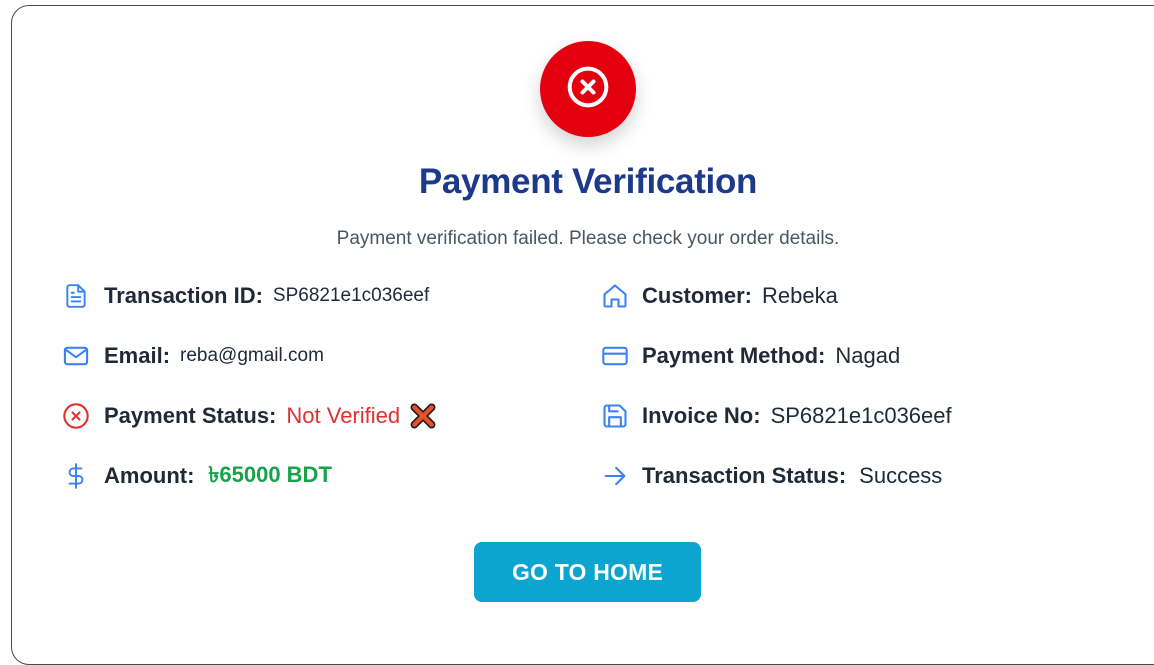 This screenshot has width=1154, height=665. Describe the element at coordinates (351, 295) in the screenshot. I see `transaction-id-value: SP6821e1c036eef` at that location.